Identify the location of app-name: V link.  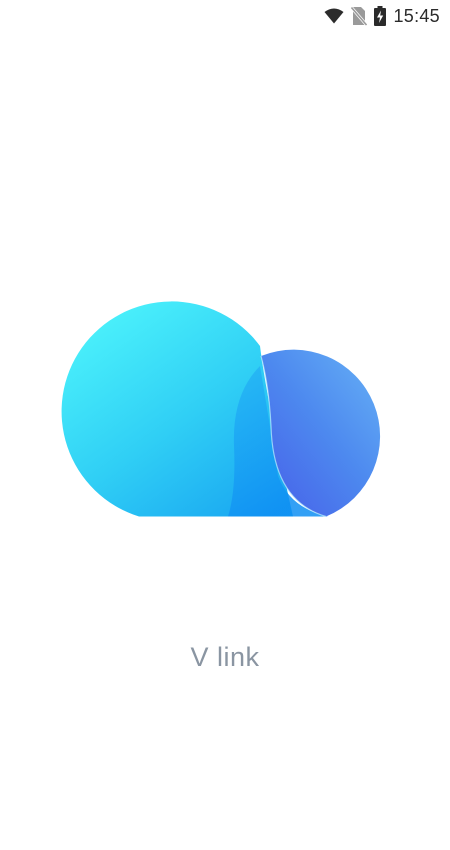
(225, 657).